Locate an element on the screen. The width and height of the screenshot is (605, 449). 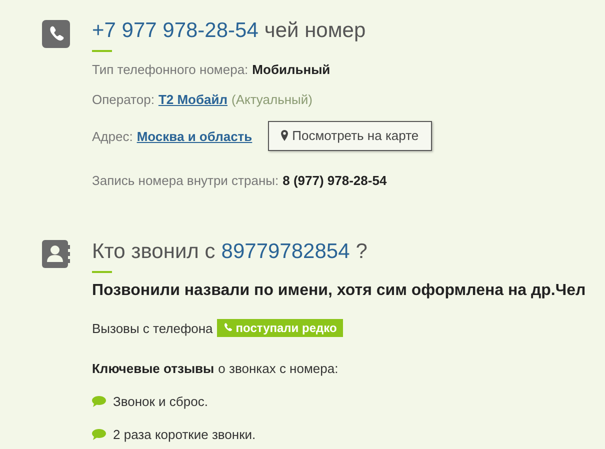
field-value: 8 (977) 978-28-54 is located at coordinates (334, 180).